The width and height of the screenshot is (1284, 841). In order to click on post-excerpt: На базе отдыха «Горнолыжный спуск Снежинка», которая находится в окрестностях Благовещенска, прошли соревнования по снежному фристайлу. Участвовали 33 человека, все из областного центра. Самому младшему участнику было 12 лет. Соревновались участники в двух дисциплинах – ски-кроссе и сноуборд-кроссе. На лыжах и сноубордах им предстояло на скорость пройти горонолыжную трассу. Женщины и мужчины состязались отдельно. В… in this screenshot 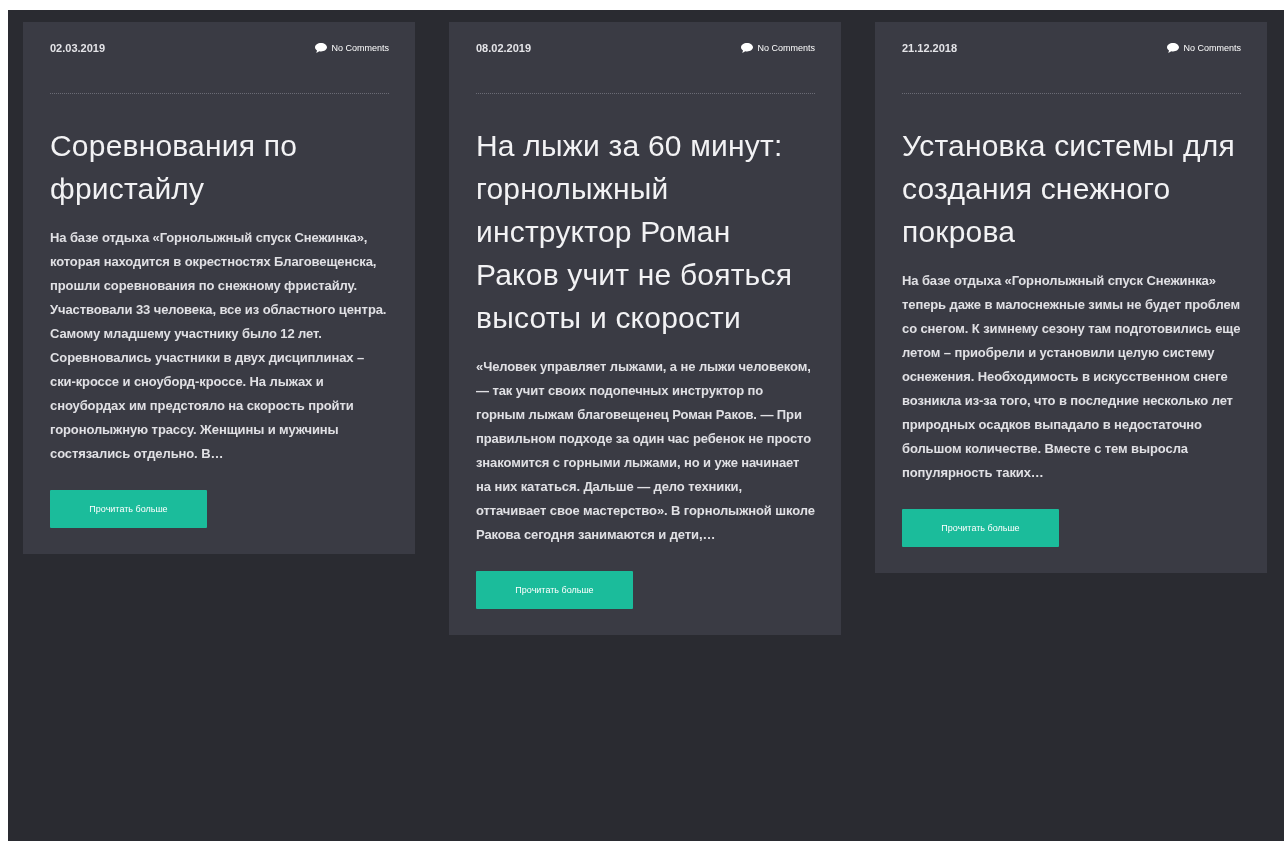, I will do `click(219, 346)`.